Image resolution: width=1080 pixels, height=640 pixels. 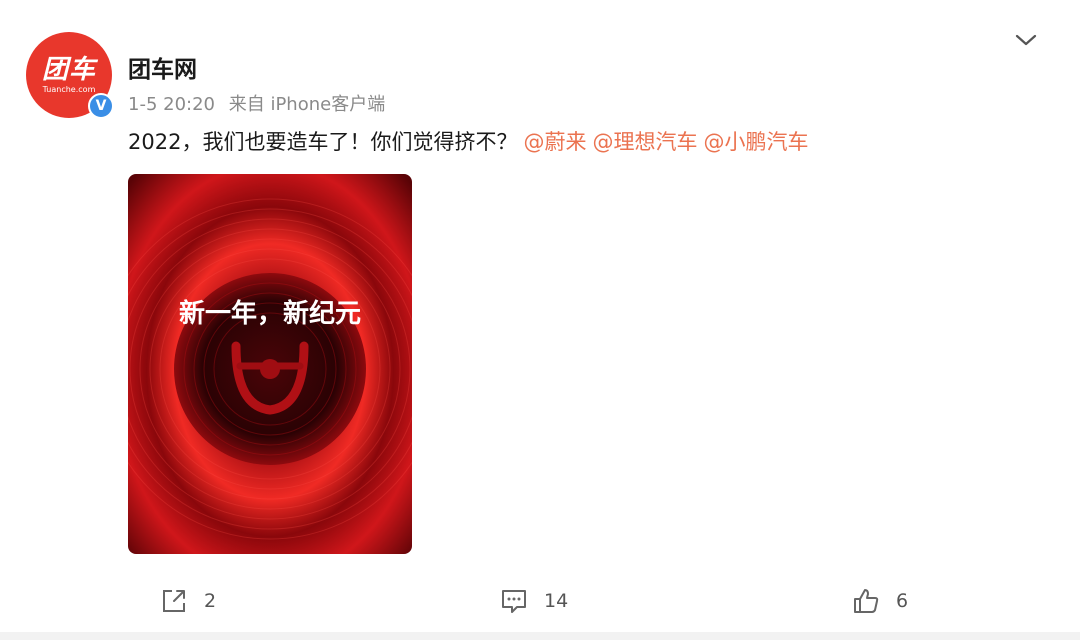 What do you see at coordinates (69, 89) in the screenshot?
I see `avatar-sub: Tuanche.com` at bounding box center [69, 89].